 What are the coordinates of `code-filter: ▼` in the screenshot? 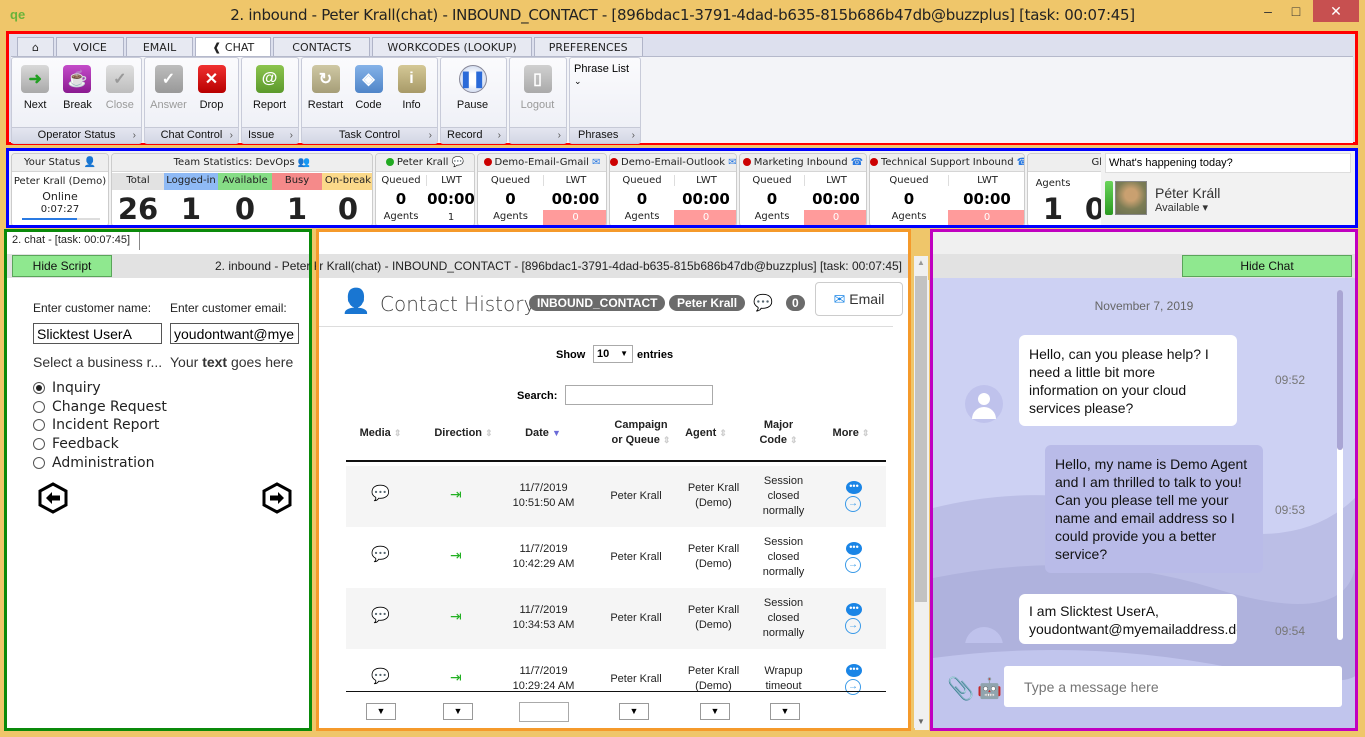 It's located at (785, 711).